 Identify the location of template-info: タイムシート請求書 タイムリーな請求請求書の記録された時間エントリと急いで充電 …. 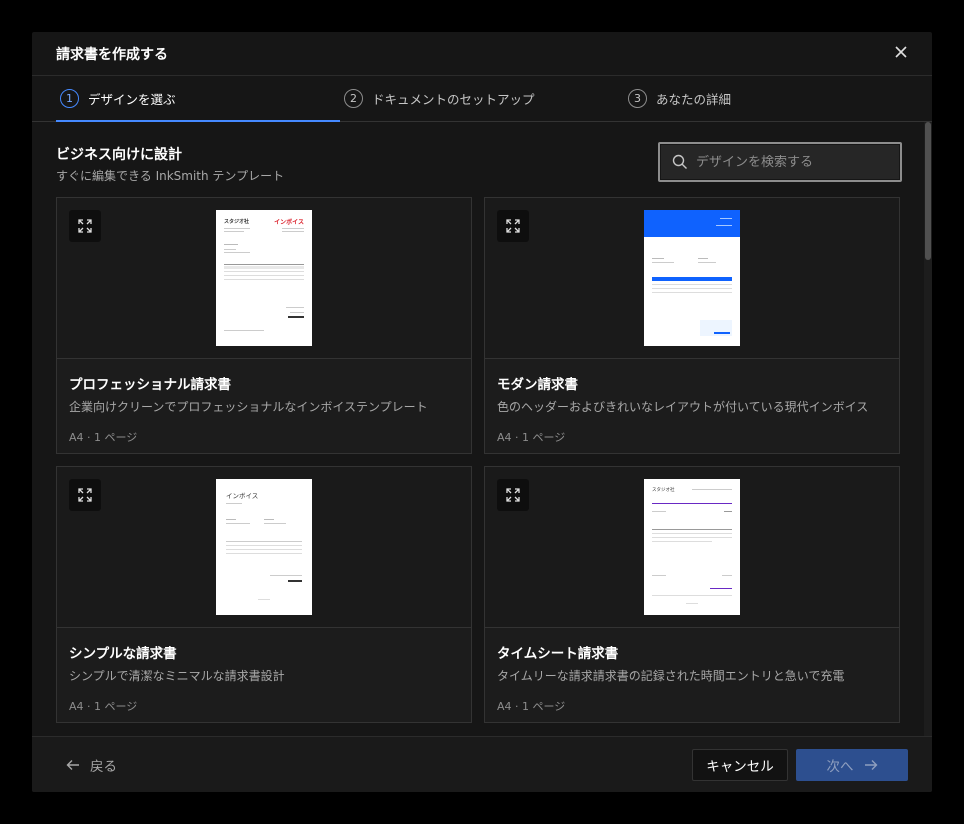
(692, 671).